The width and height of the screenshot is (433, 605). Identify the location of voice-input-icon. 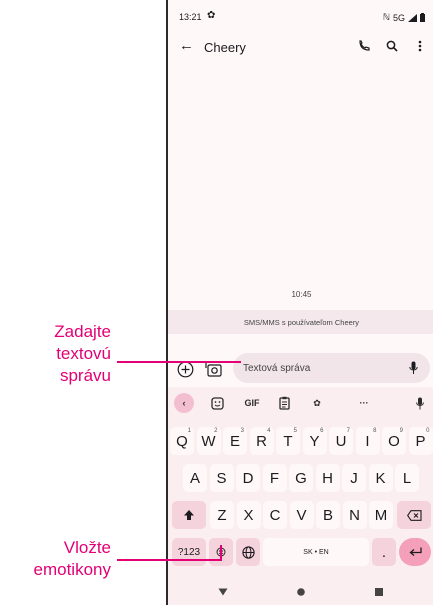
(420, 403).